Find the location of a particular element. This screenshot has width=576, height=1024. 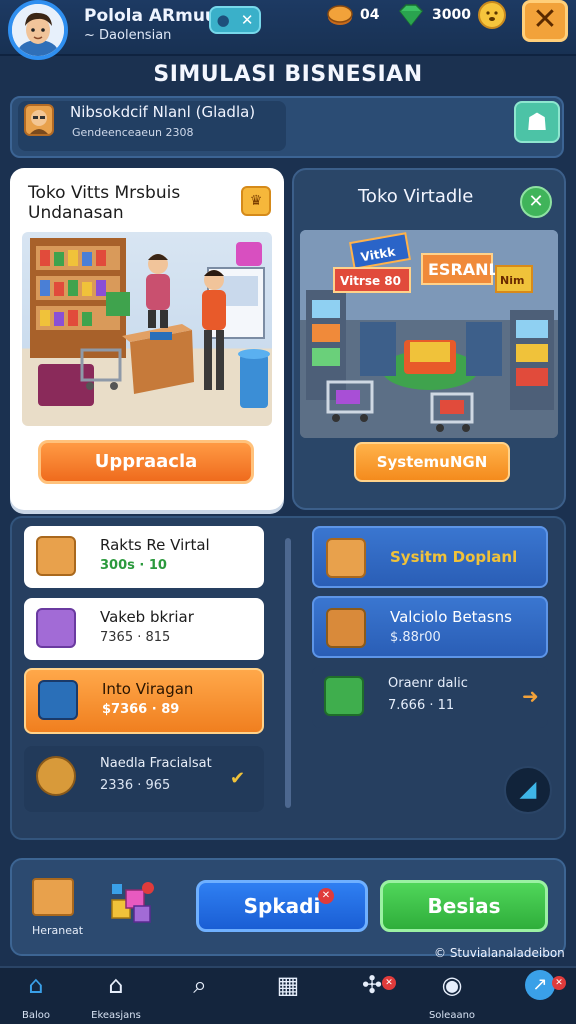

list-item: Vakeb bkriar 7365 · 815 is located at coordinates (144, 629).